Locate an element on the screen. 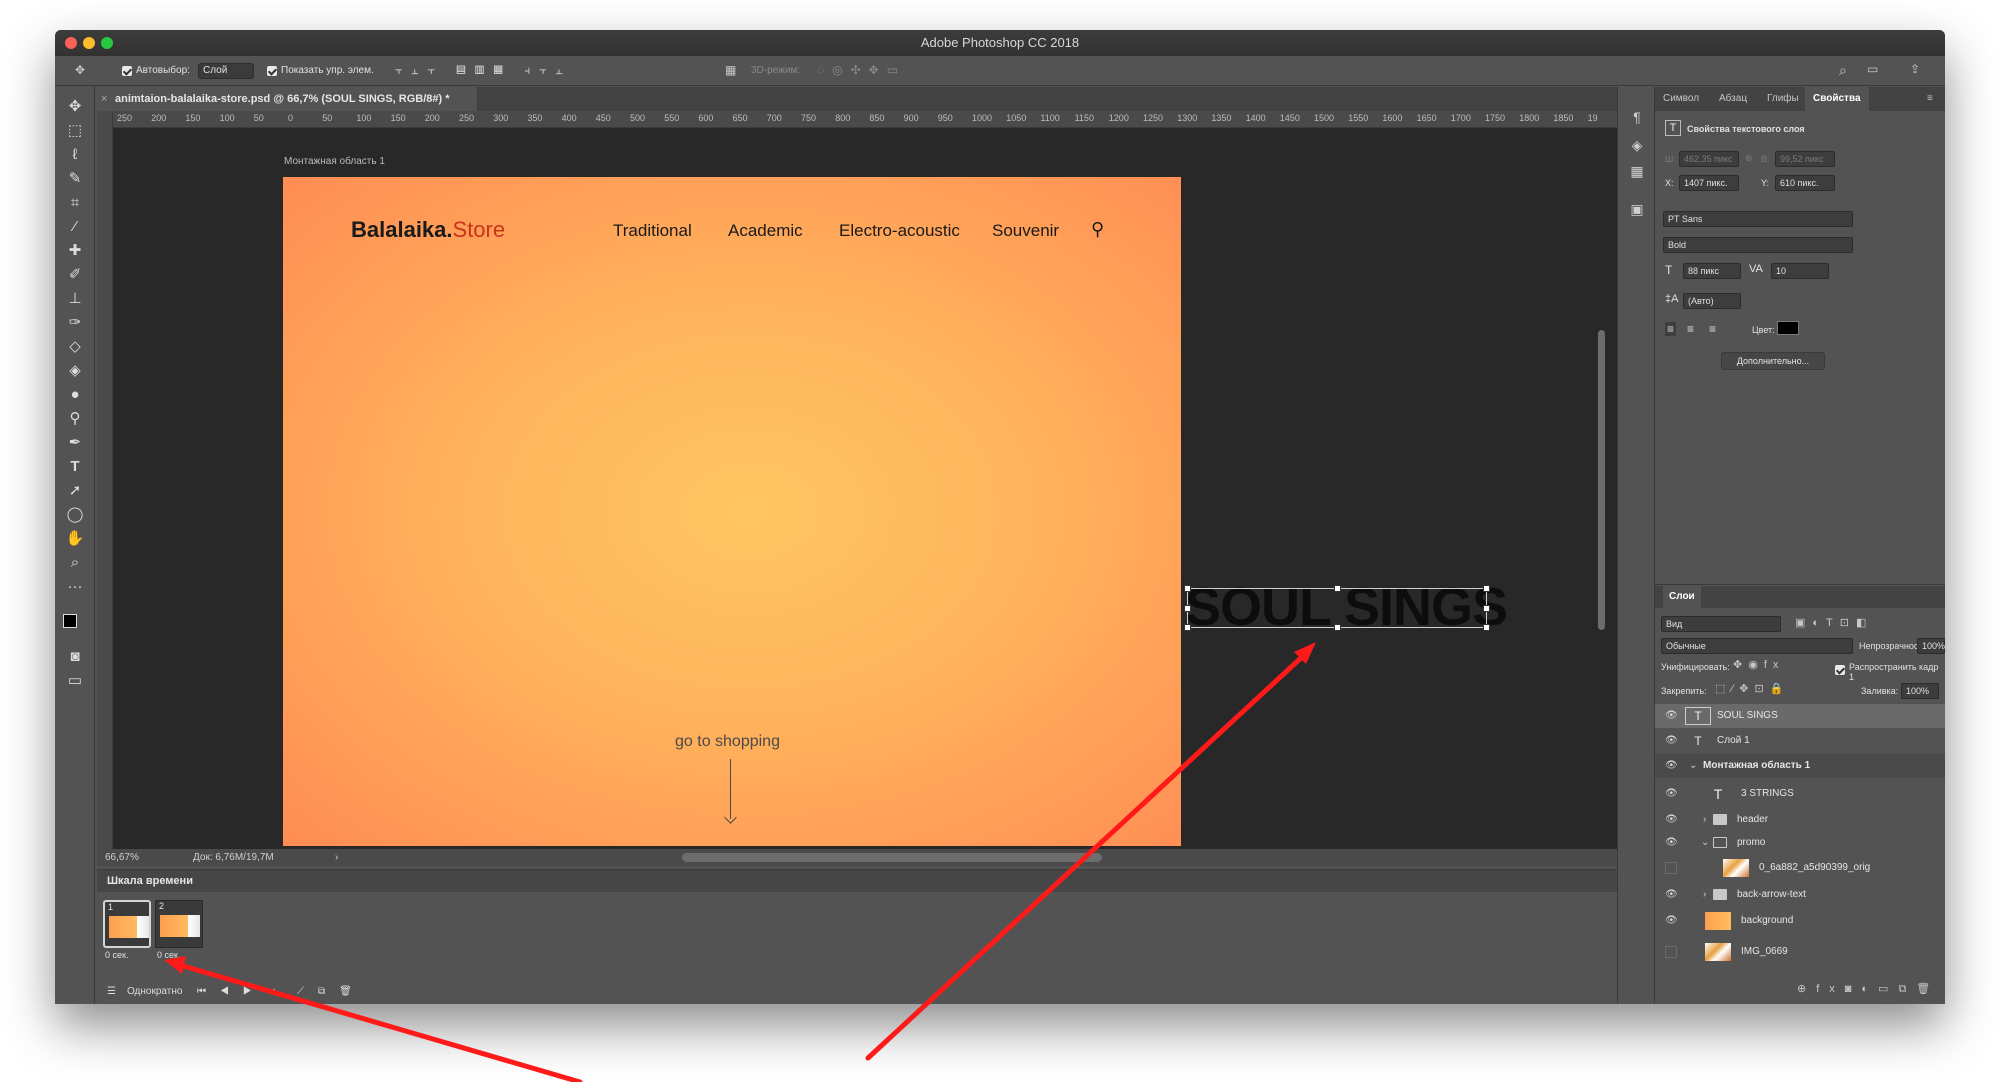 The image size is (1999, 1082). layer-row: 0_6a882_a5d90399_orig is located at coordinates (1800, 868).